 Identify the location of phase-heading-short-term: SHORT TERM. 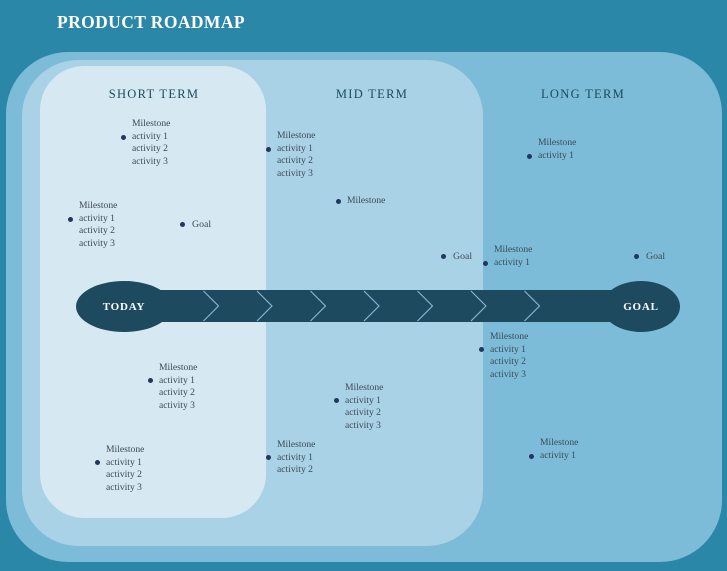
(154, 94).